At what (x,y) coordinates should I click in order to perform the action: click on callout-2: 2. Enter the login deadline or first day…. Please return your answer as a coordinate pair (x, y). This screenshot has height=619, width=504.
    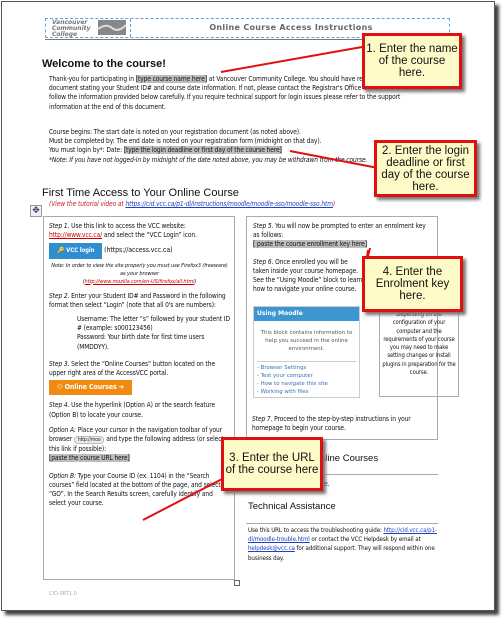
    Looking at the image, I should click on (425, 168).